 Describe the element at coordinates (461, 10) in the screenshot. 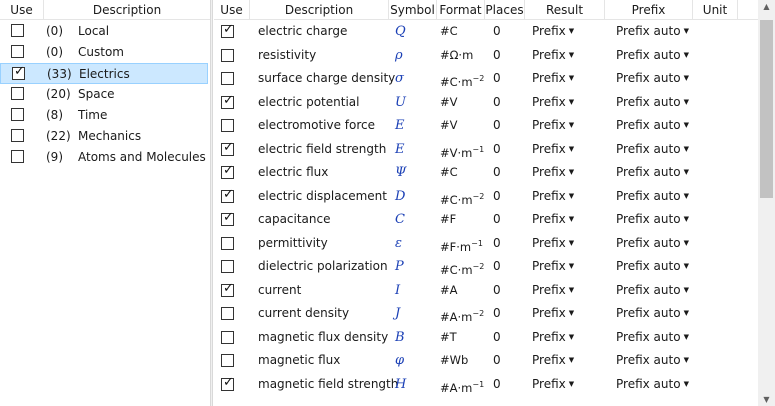

I see `column-header-format: Format` at that location.